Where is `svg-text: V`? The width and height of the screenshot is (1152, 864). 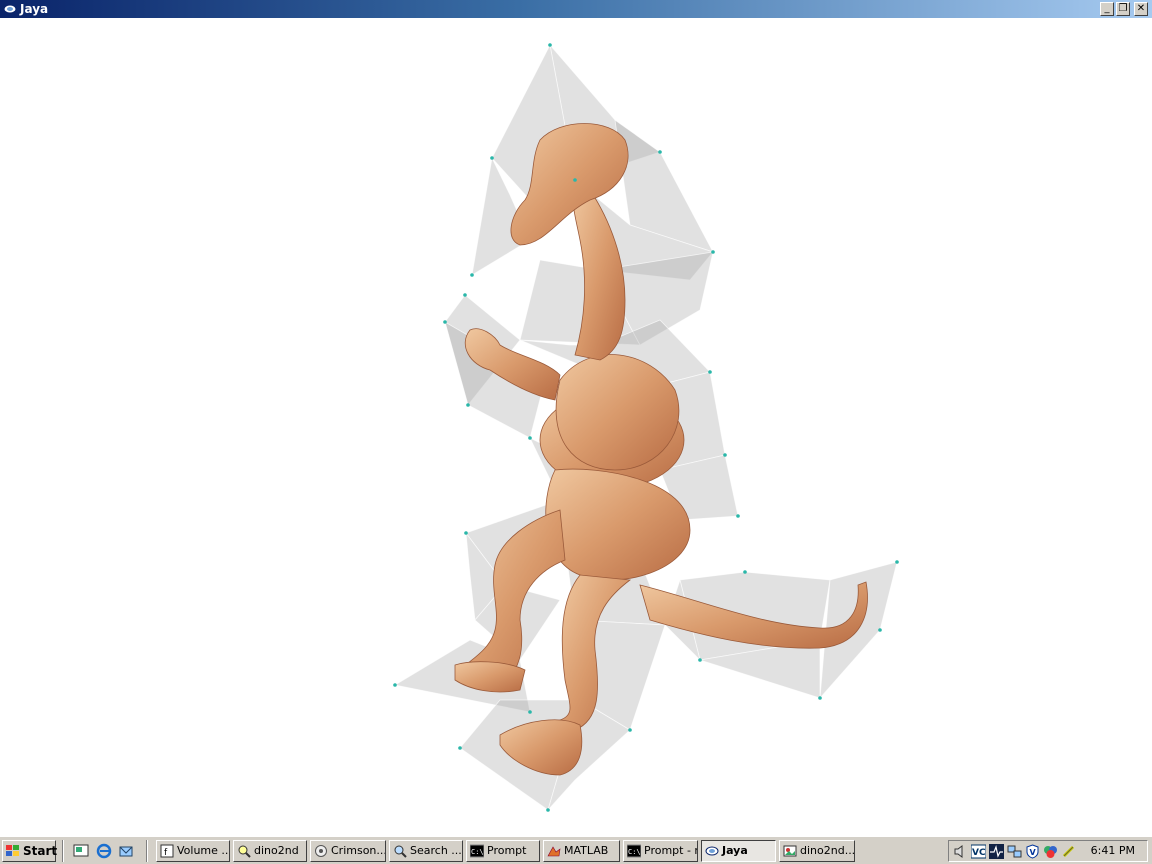
svg-text: V is located at coordinates (1033, 852).